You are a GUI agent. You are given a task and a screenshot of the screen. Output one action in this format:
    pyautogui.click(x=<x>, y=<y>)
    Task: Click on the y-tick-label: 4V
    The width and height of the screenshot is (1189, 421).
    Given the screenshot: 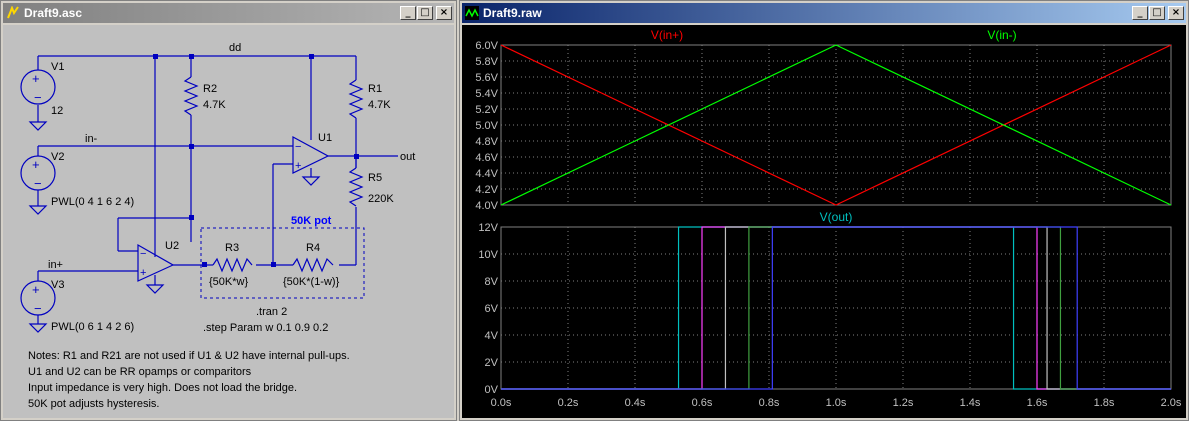 What is the action you would take?
    pyautogui.click(x=492, y=336)
    